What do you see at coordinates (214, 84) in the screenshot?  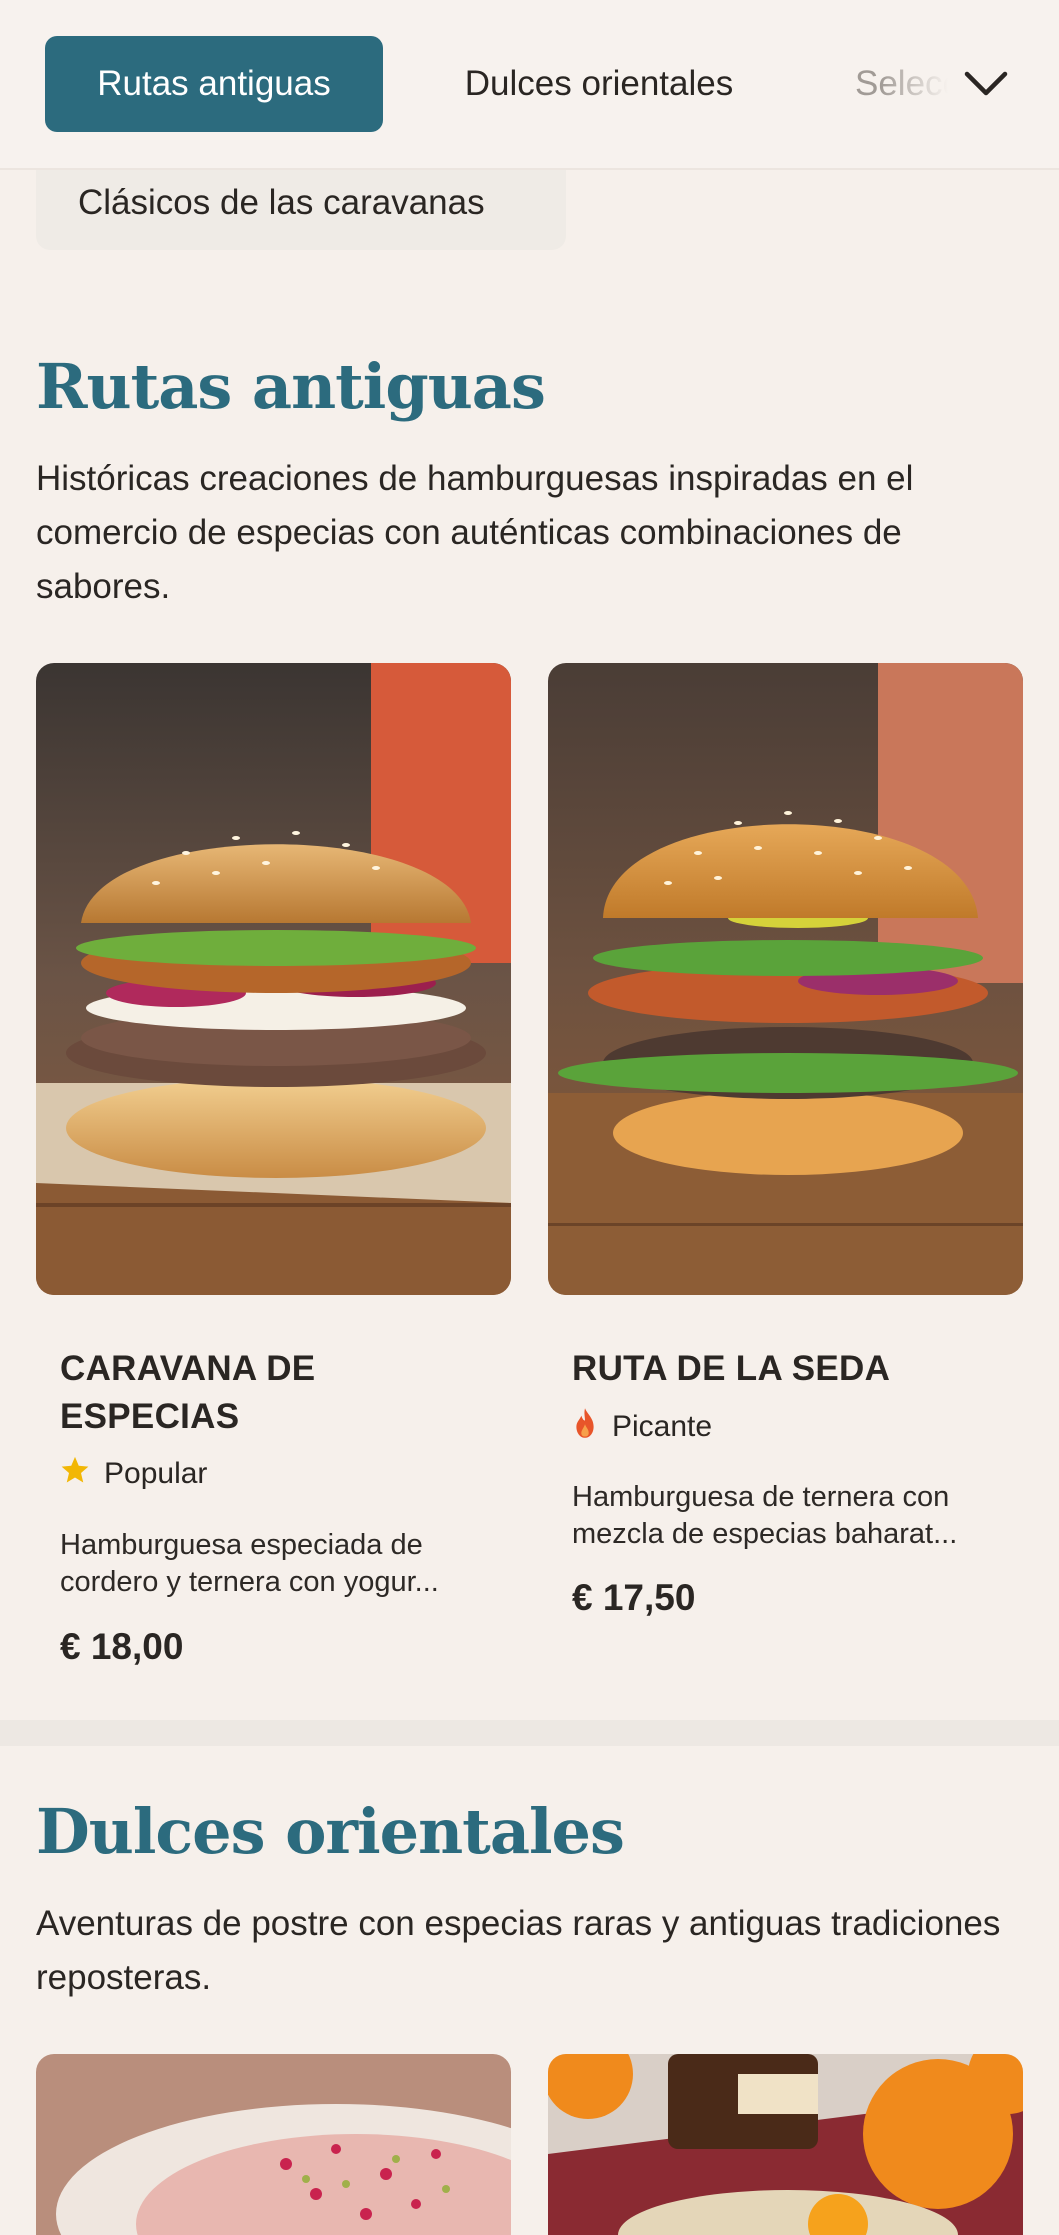 I see `tab-rutas-antiguas: Rutas antiguas` at bounding box center [214, 84].